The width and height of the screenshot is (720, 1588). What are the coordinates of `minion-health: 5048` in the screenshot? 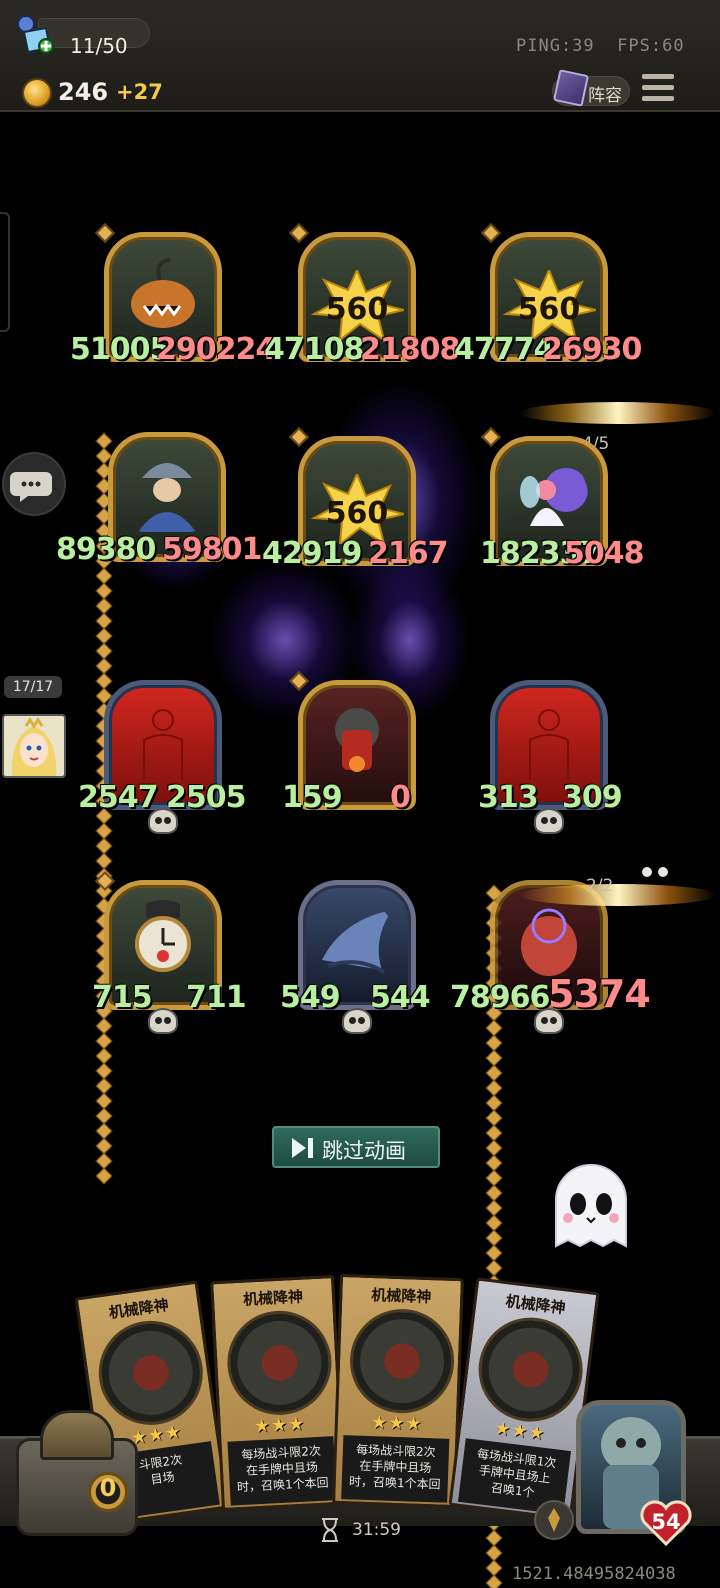 It's located at (604, 553).